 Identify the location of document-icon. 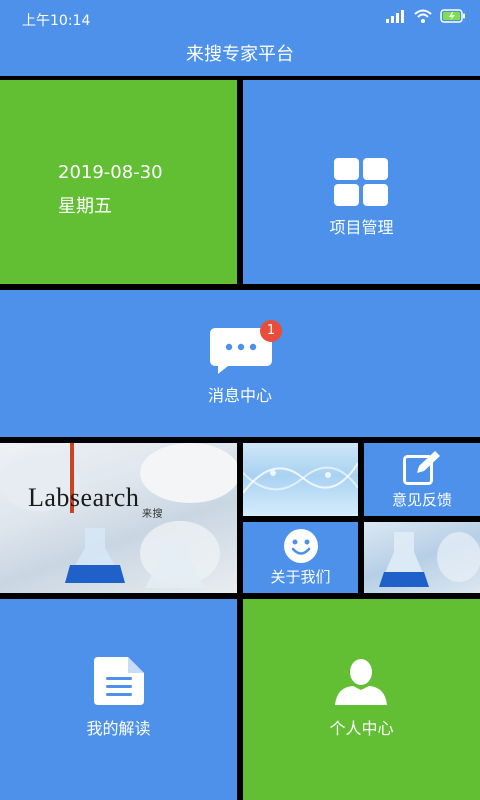
(119, 681).